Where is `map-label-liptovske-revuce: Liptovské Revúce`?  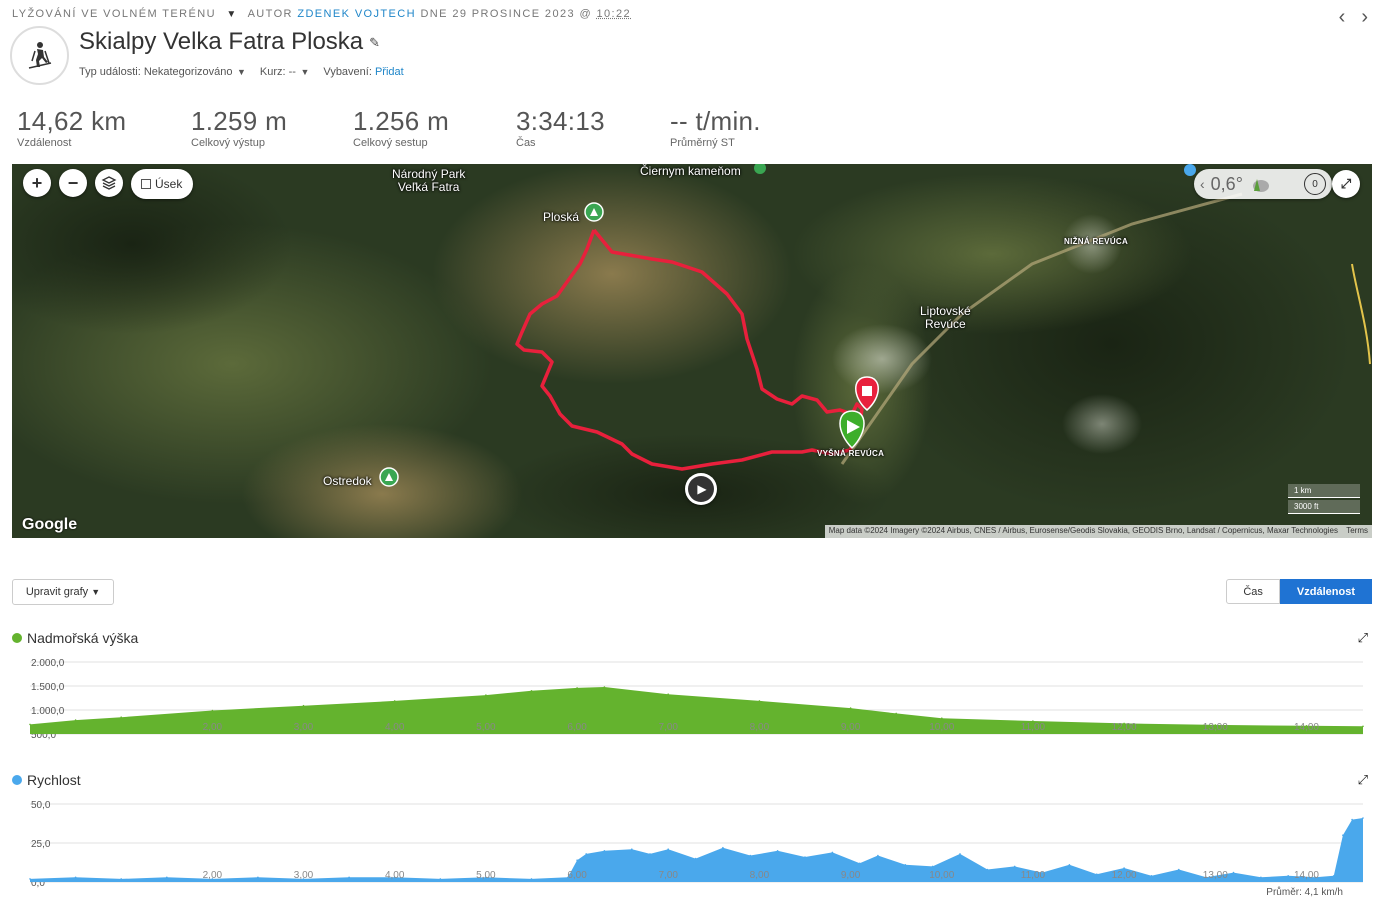
map-label-liptovske-revuce: Liptovské Revúce is located at coordinates (945, 317).